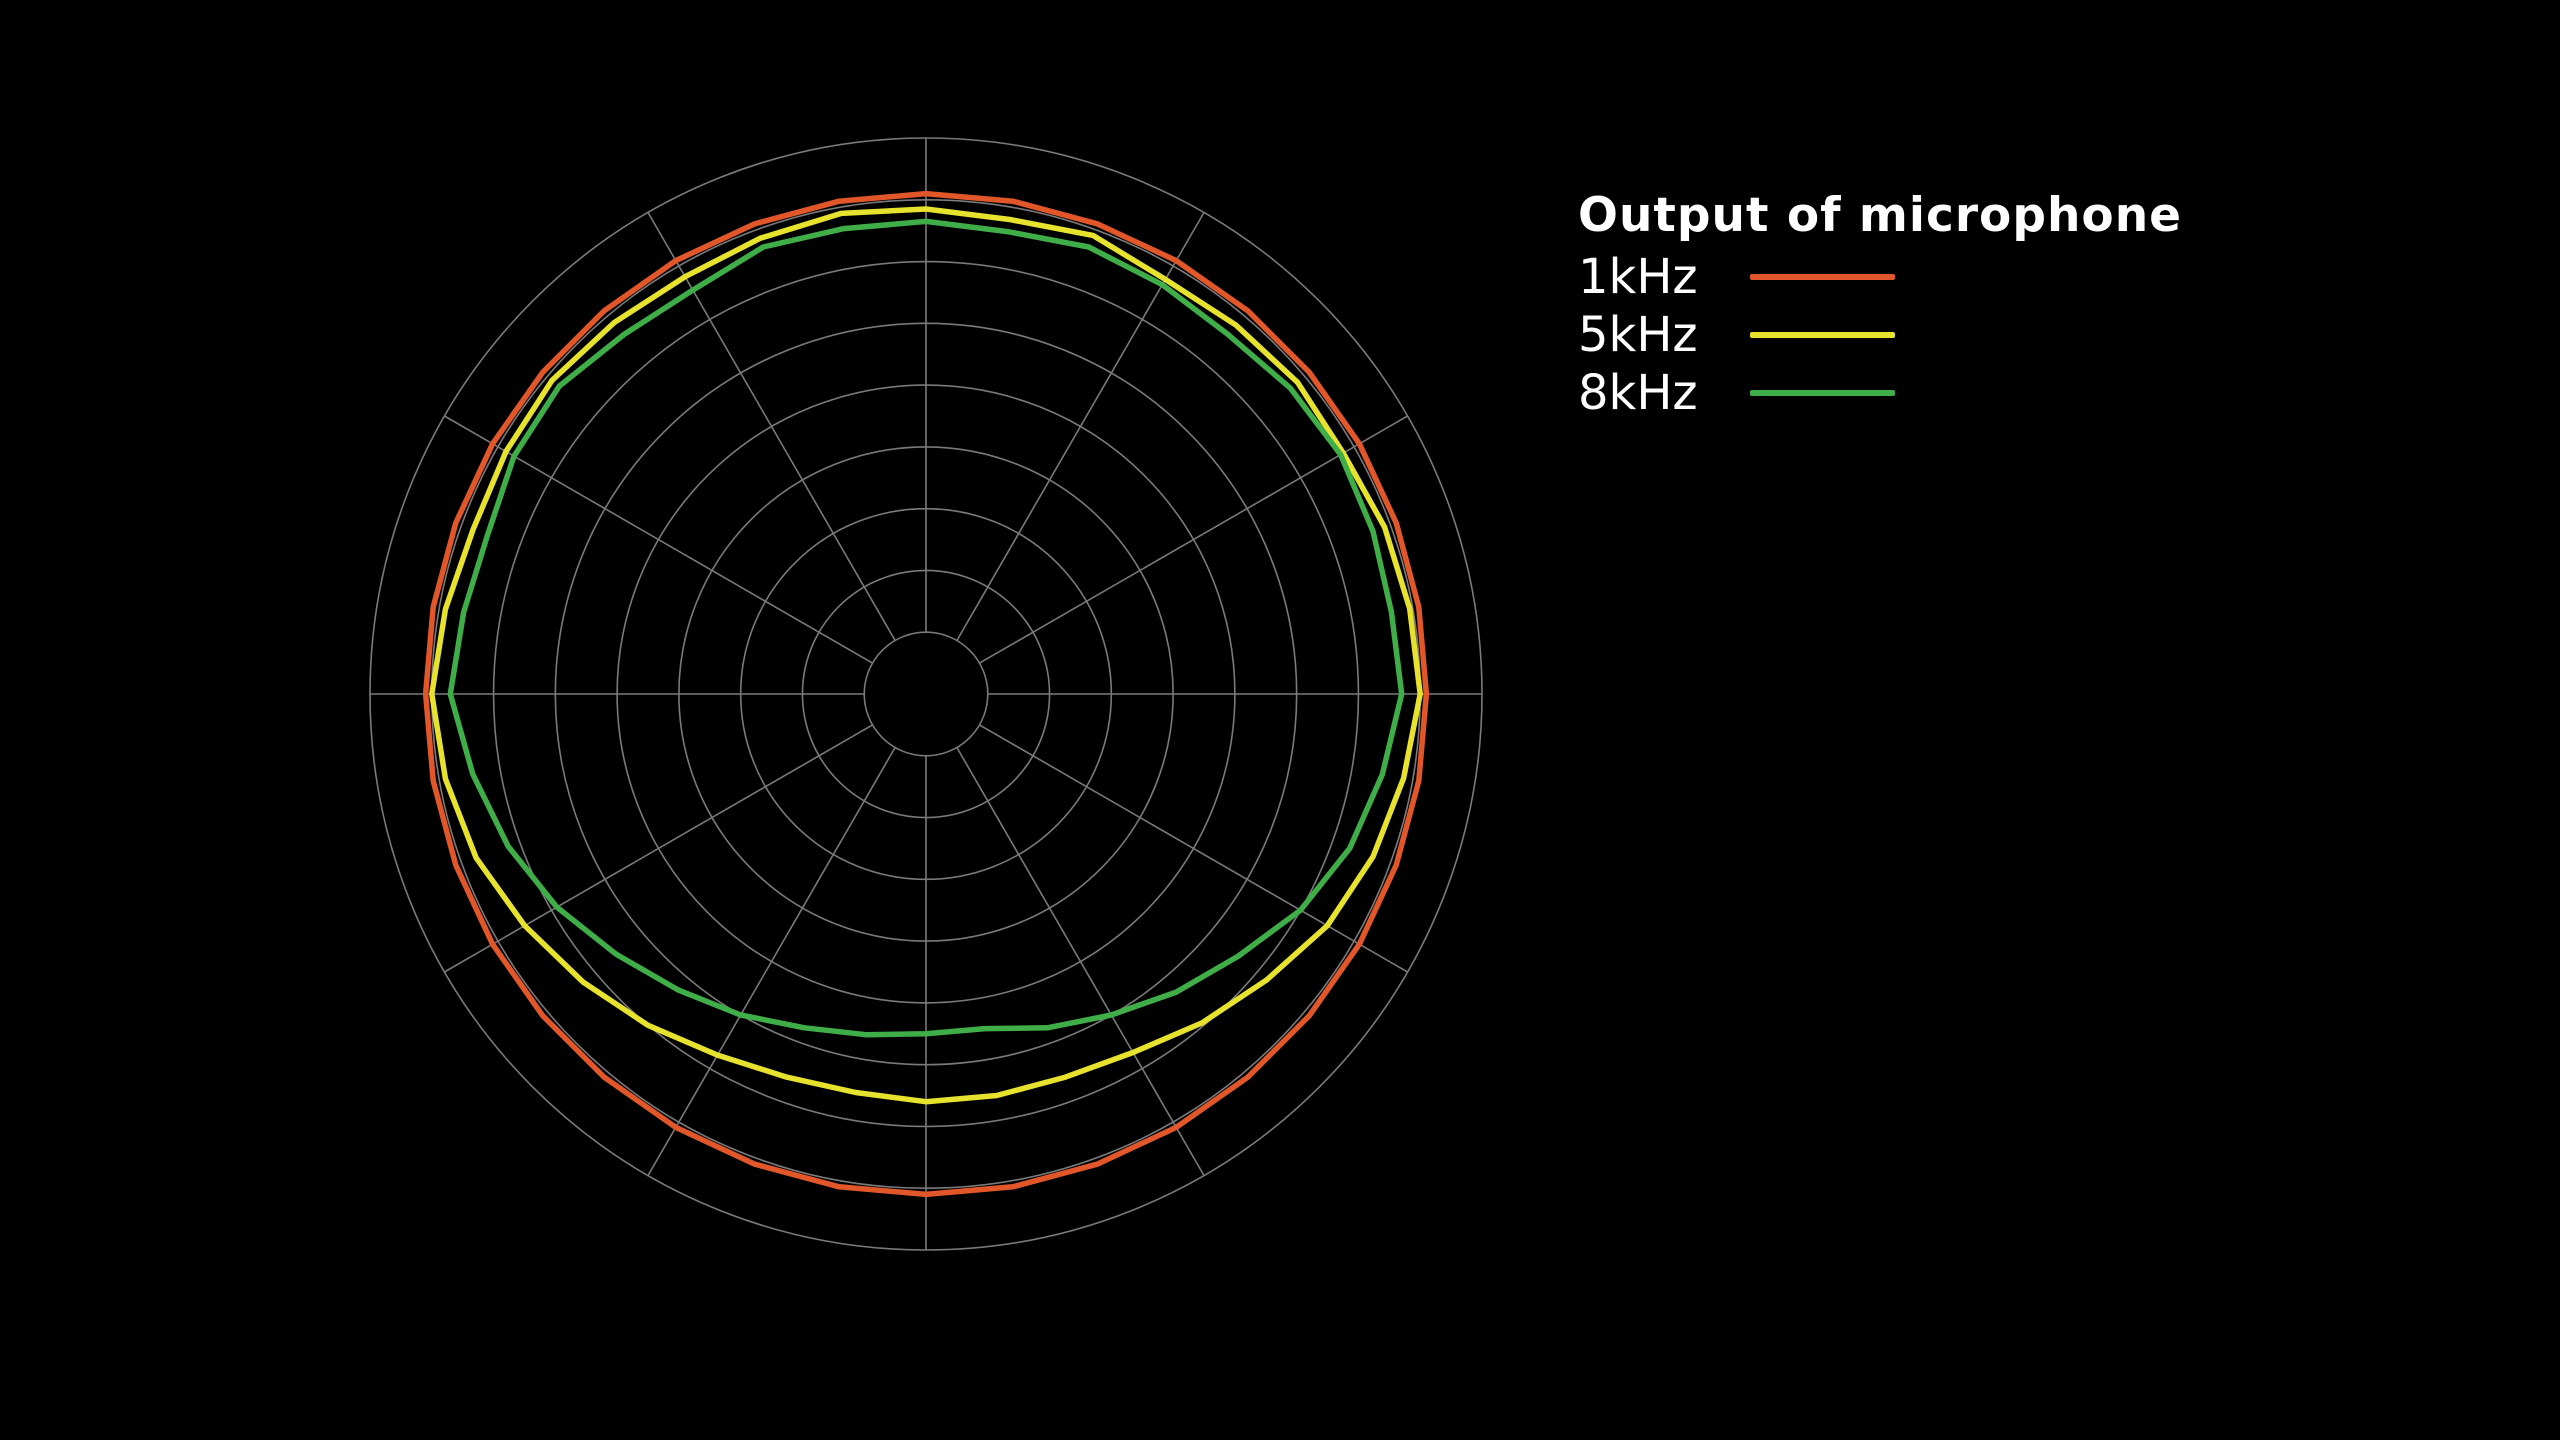  Describe the element at coordinates (1638, 393) in the screenshot. I see `legend-label-8khz: 8kHz` at that location.